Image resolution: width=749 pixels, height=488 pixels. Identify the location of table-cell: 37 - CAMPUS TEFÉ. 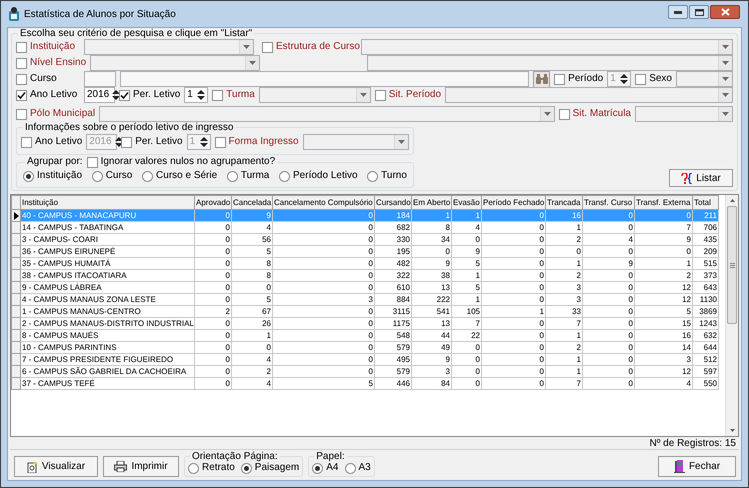
(107, 384).